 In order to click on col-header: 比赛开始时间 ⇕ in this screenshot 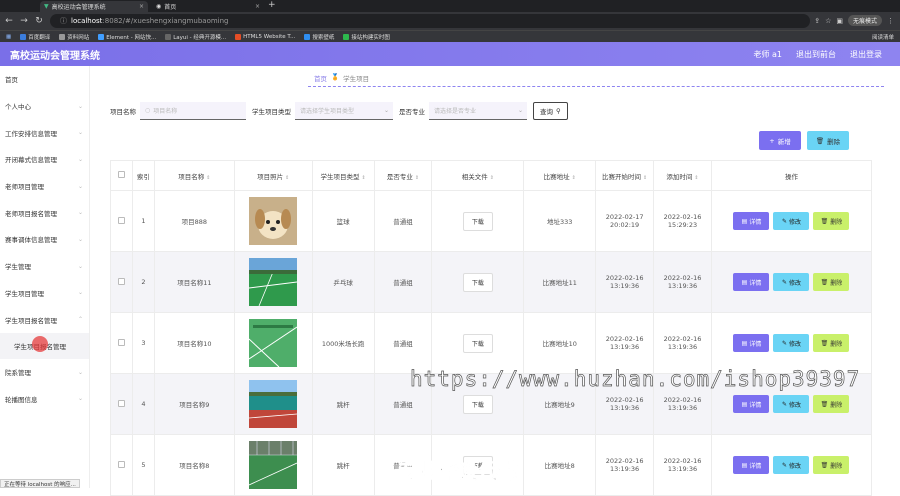, I will do `click(625, 175)`.